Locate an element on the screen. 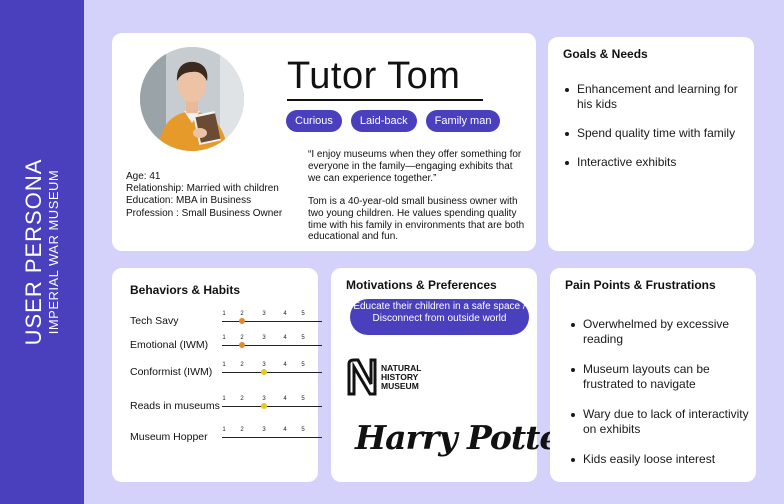 The image size is (784, 504). behavior-row: Reads in museums 1 2 3 4 5 is located at coordinates (226, 406).